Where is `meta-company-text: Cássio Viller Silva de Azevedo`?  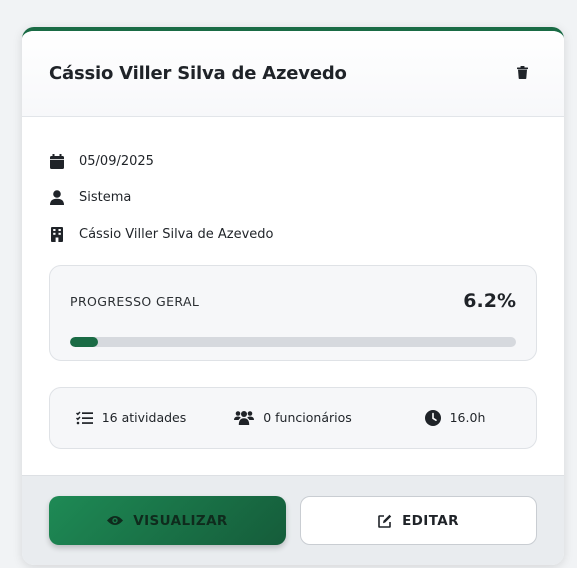
meta-company-text: Cássio Viller Silva de Azevedo is located at coordinates (176, 234).